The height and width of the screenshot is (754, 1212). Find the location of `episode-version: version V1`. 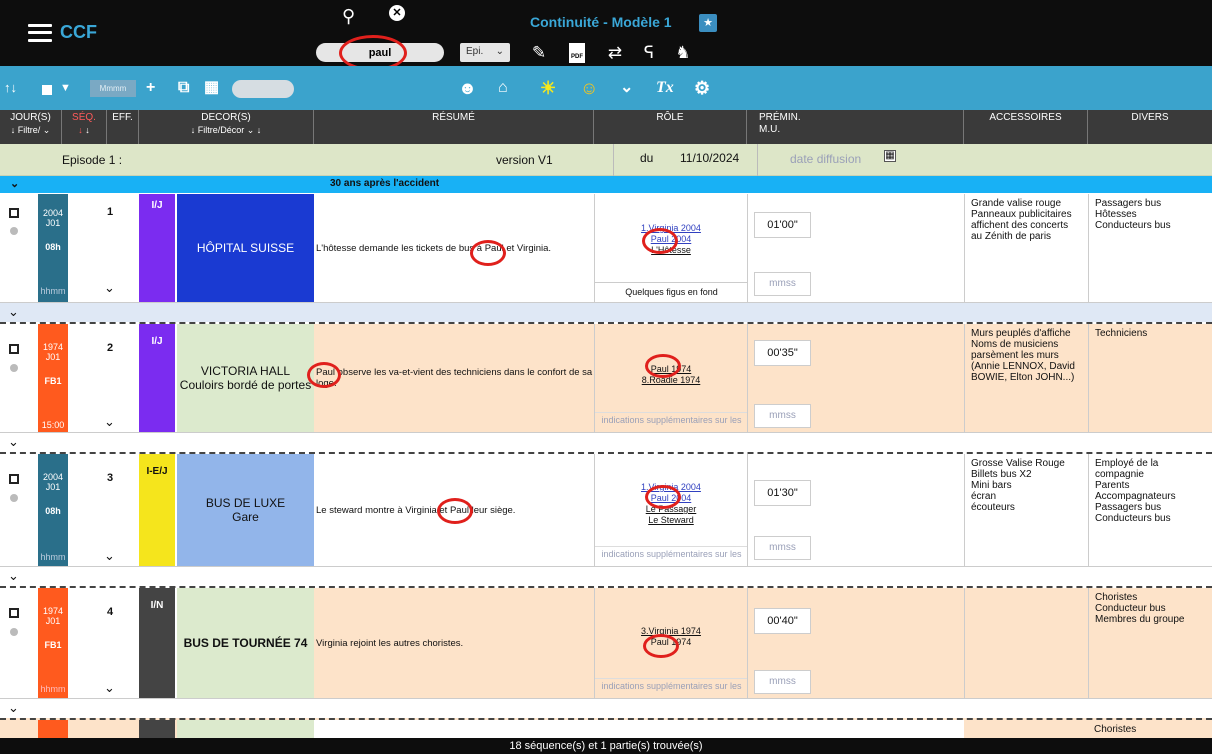

episode-version: version V1 is located at coordinates (524, 160).